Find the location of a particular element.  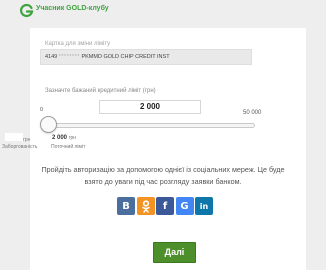

card-label: Картка для зміни ліміту is located at coordinates (78, 44).